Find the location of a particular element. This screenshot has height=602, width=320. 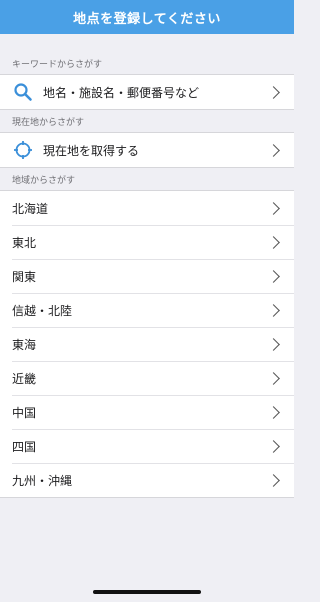

home-indicator is located at coordinates (147, 592).